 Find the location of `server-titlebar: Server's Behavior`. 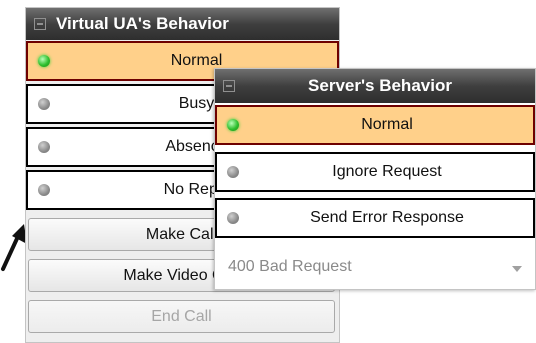

server-titlebar: Server's Behavior is located at coordinates (375, 86).